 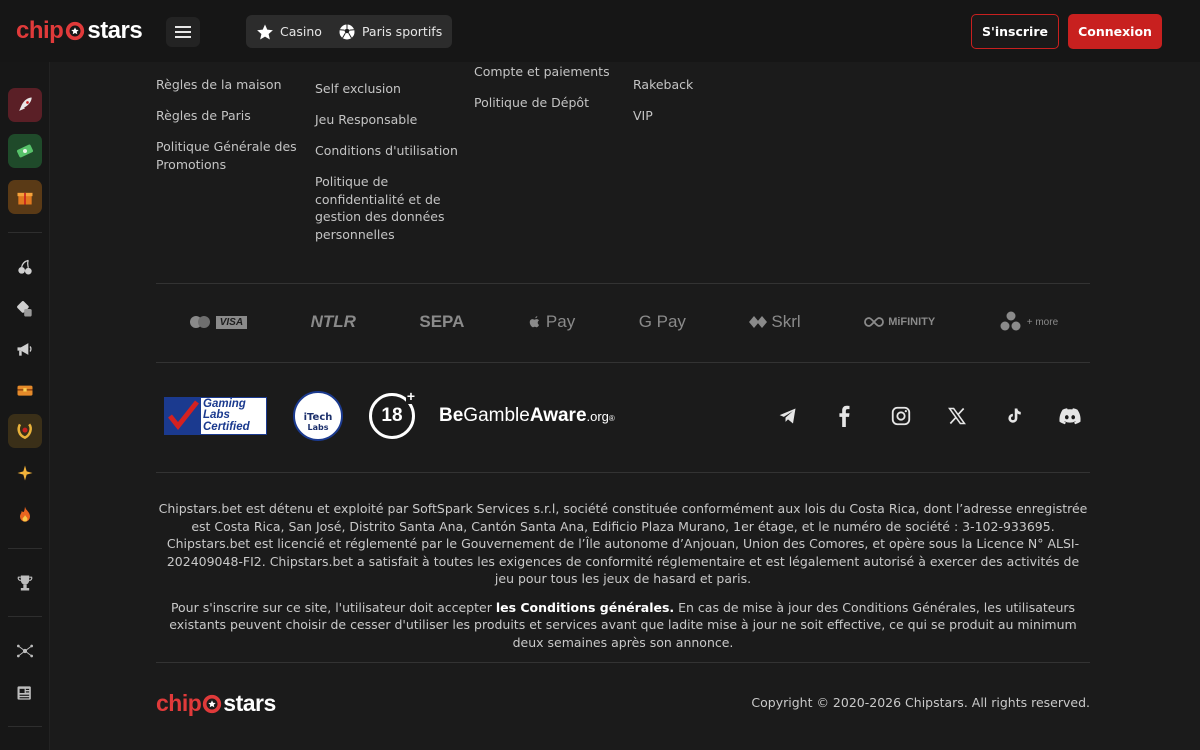 I want to click on payment-google-pay: G Pay, so click(x=662, y=321).